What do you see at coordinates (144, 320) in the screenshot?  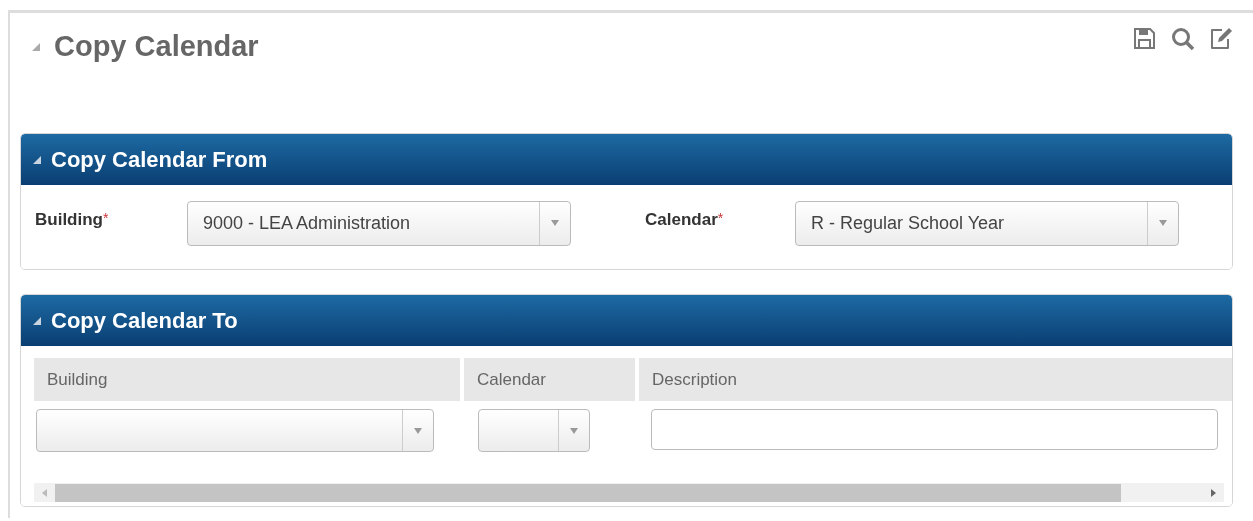 I see `section-title: Copy Calendar To` at bounding box center [144, 320].